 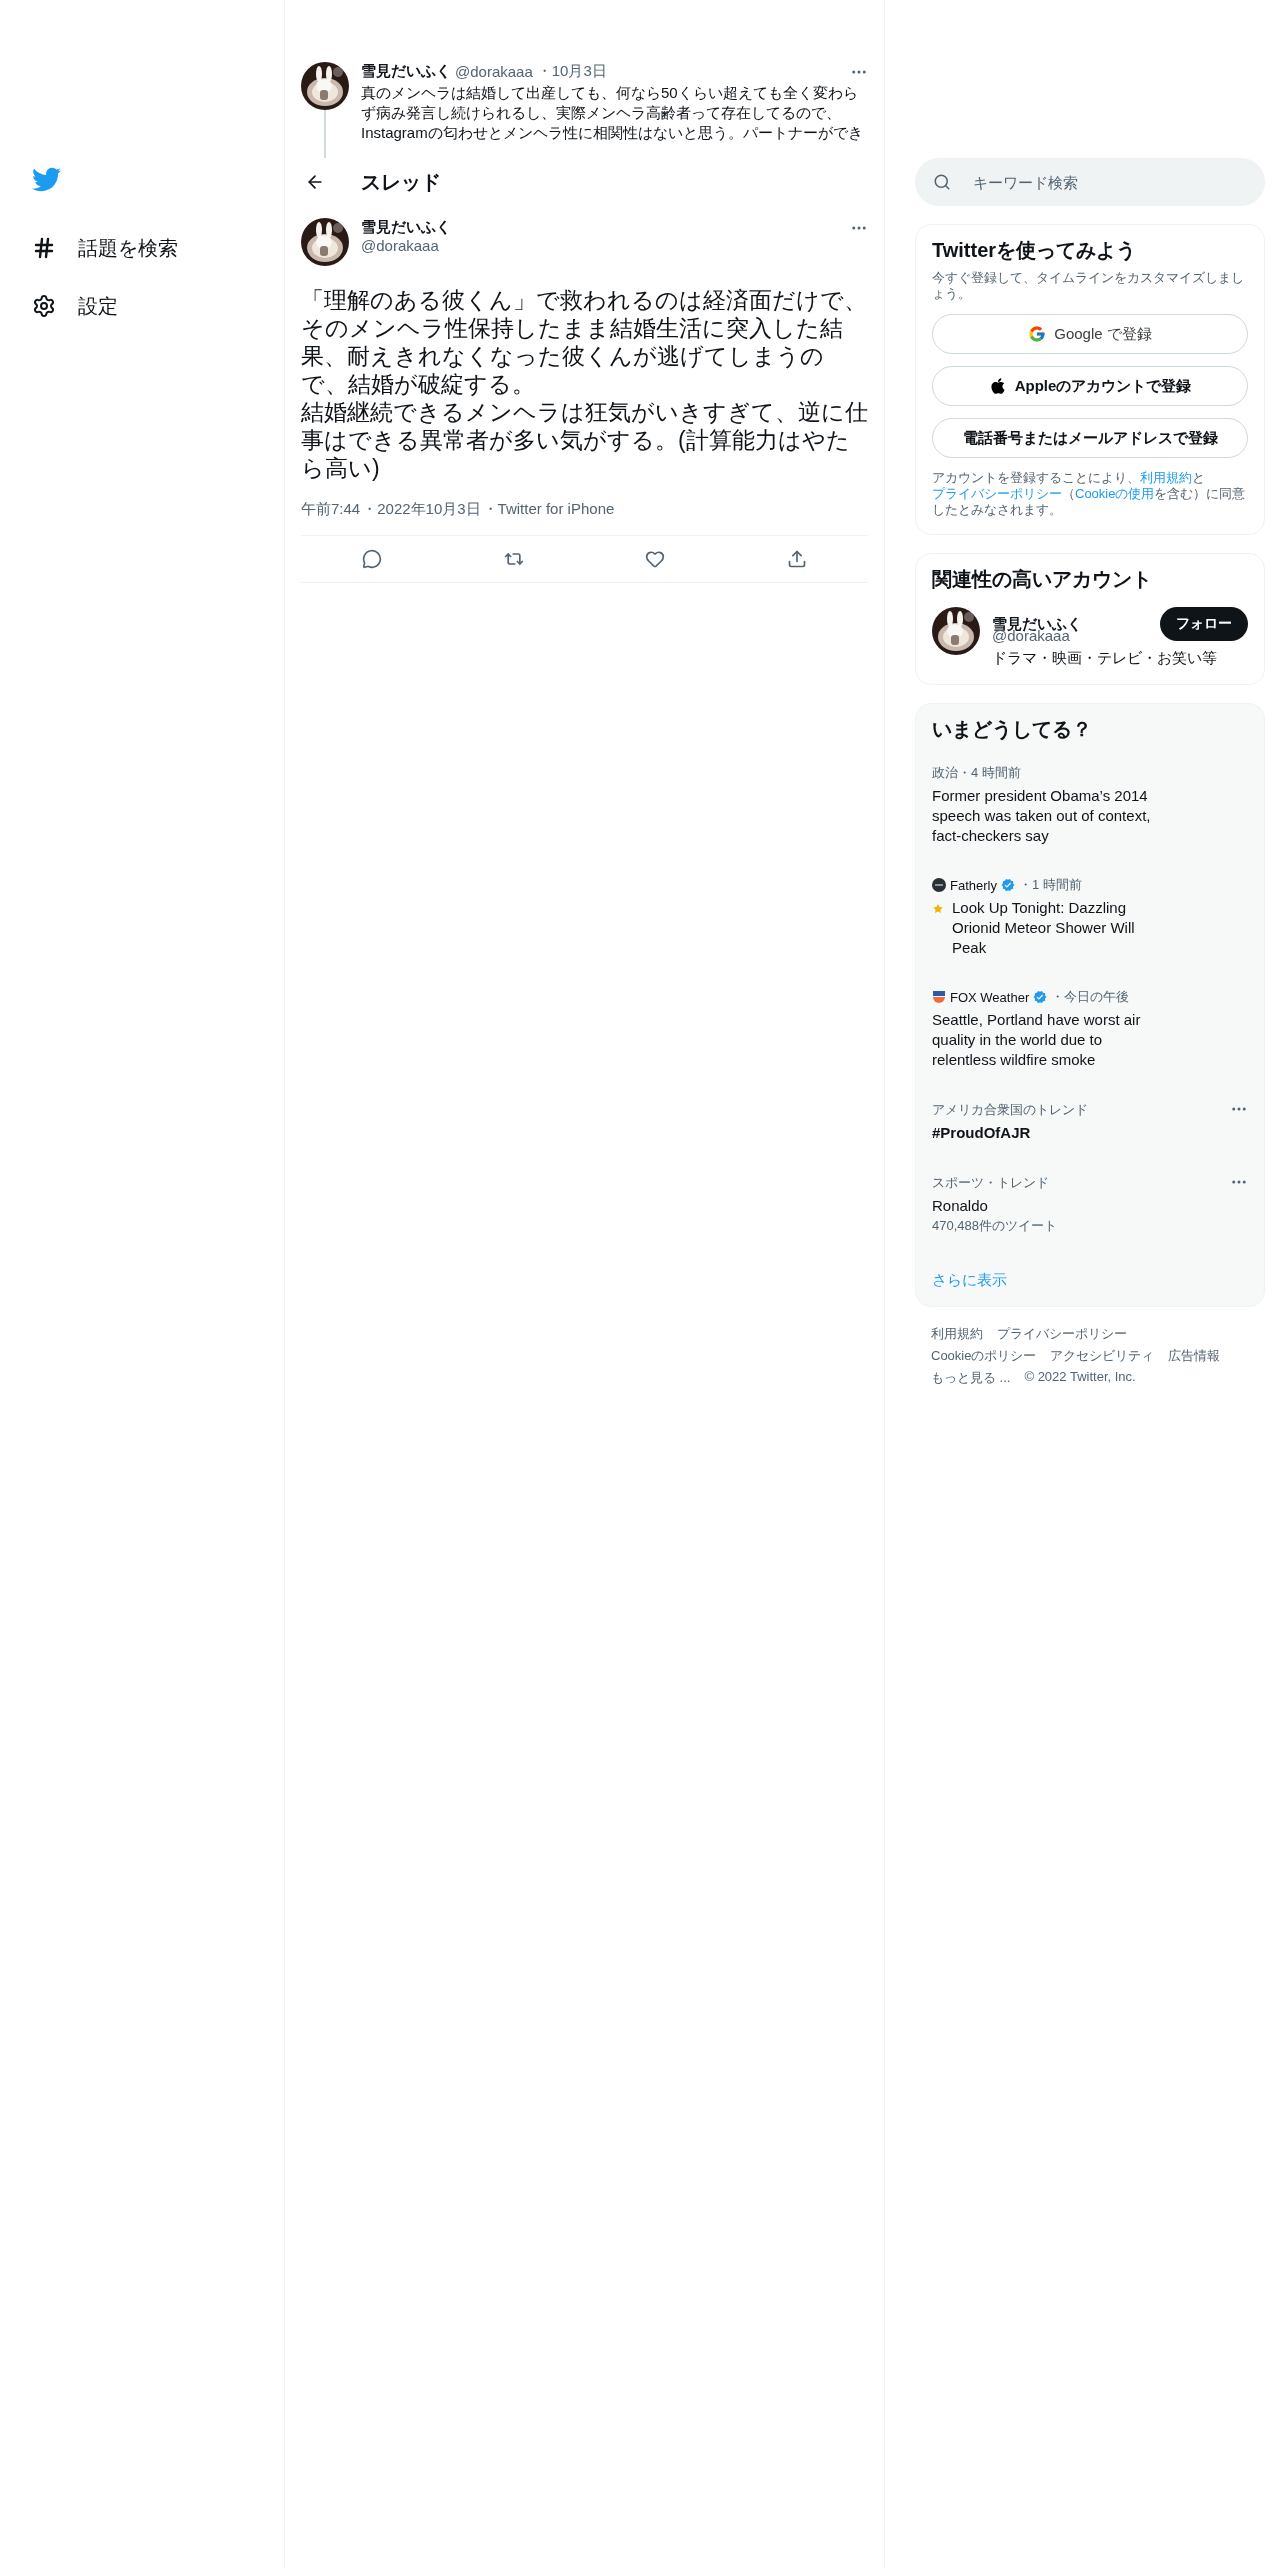 What do you see at coordinates (1047, 816) in the screenshot?
I see `trend-headline: Former president Obama’s 2014 speech was taken out of context, fact-checkers say` at bounding box center [1047, 816].